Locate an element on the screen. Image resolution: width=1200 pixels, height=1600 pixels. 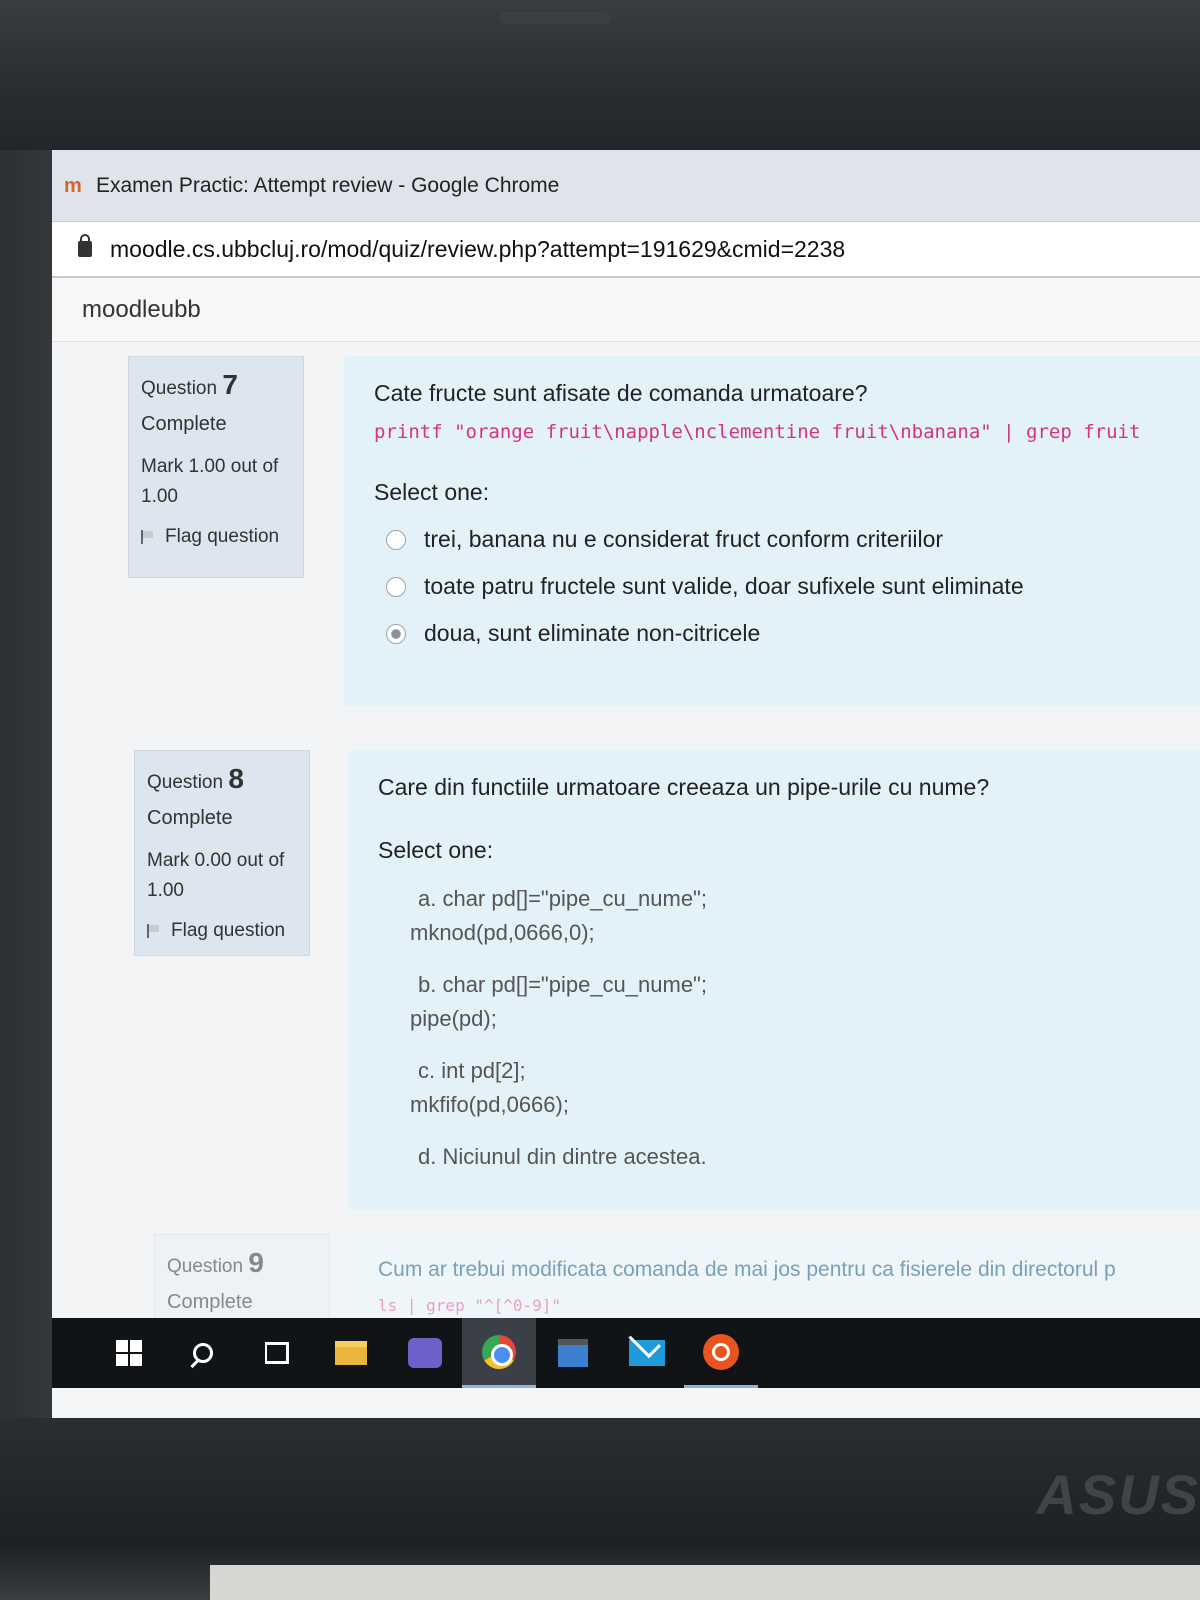
teams-button is located at coordinates (425, 1353).